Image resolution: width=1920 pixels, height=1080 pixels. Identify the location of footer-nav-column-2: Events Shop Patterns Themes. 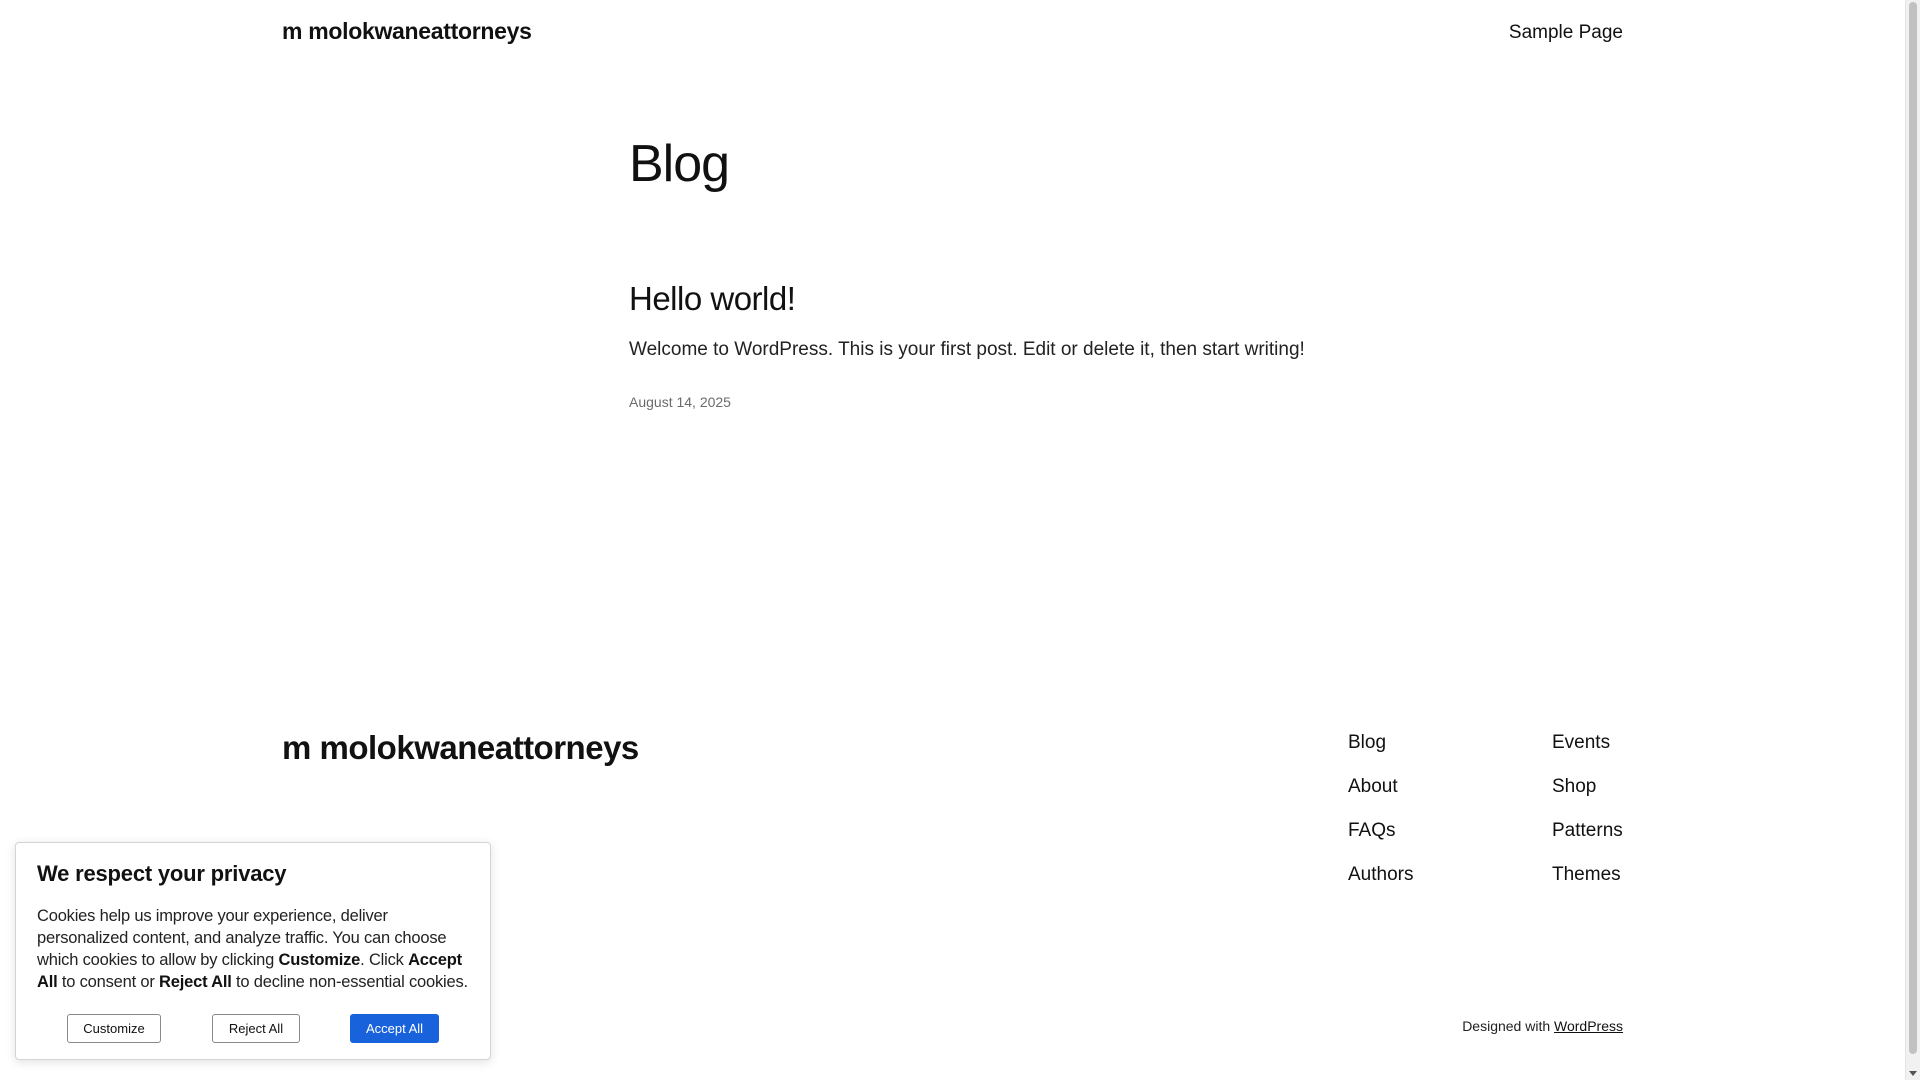
(1587, 809).